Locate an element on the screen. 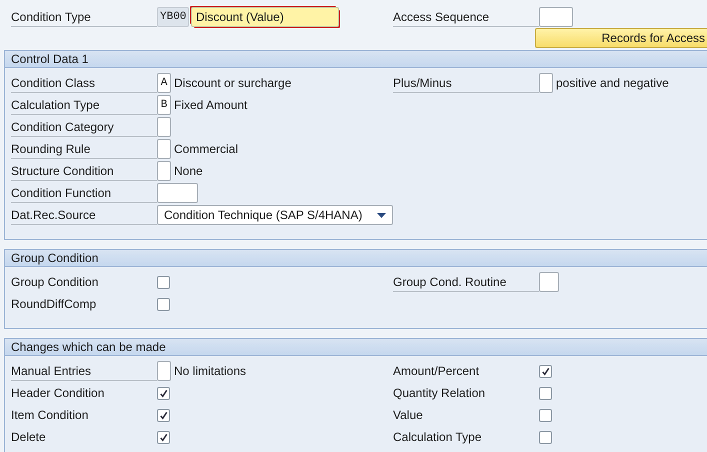  field-label: Amount/Percent is located at coordinates (436, 371).